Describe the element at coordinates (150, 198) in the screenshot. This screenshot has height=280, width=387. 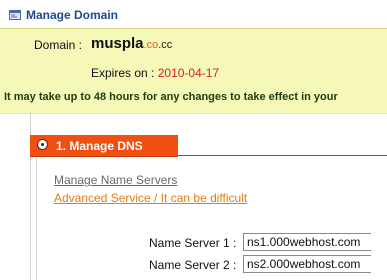
I see `advanced-service-link: Advanced Service / It can be difficult` at that location.